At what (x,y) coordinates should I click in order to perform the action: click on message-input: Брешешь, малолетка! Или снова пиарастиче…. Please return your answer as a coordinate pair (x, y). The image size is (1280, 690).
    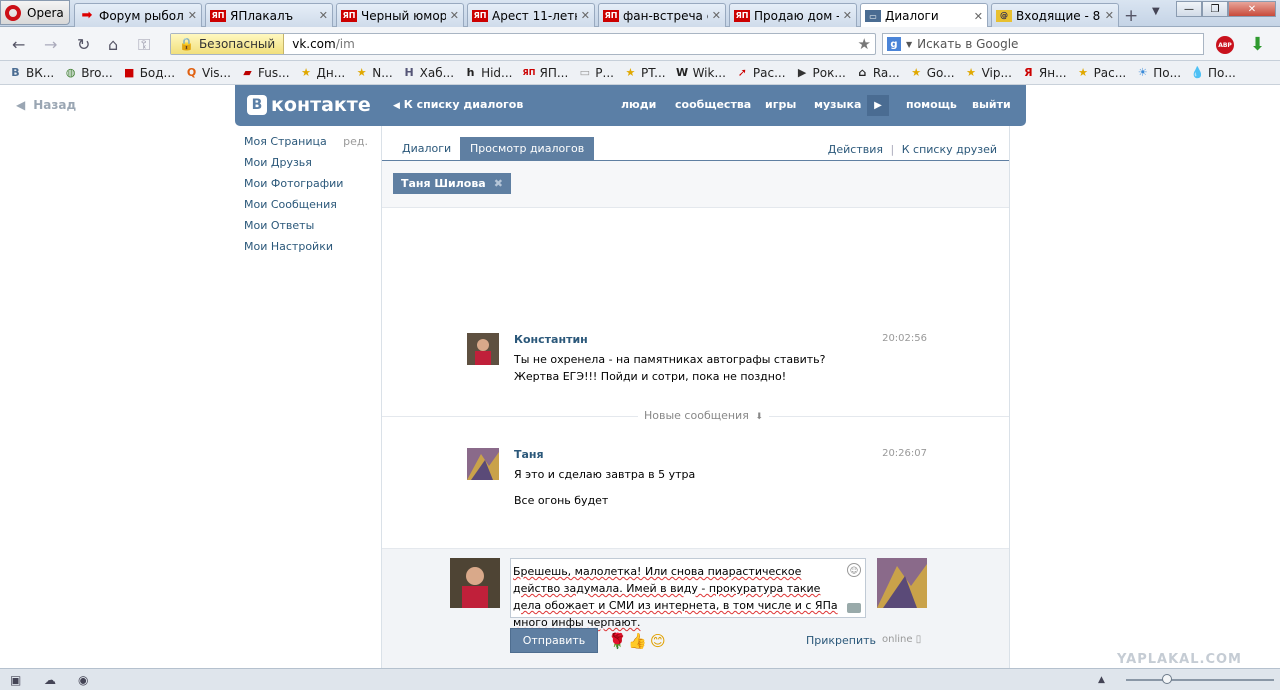
    Looking at the image, I should click on (688, 593).